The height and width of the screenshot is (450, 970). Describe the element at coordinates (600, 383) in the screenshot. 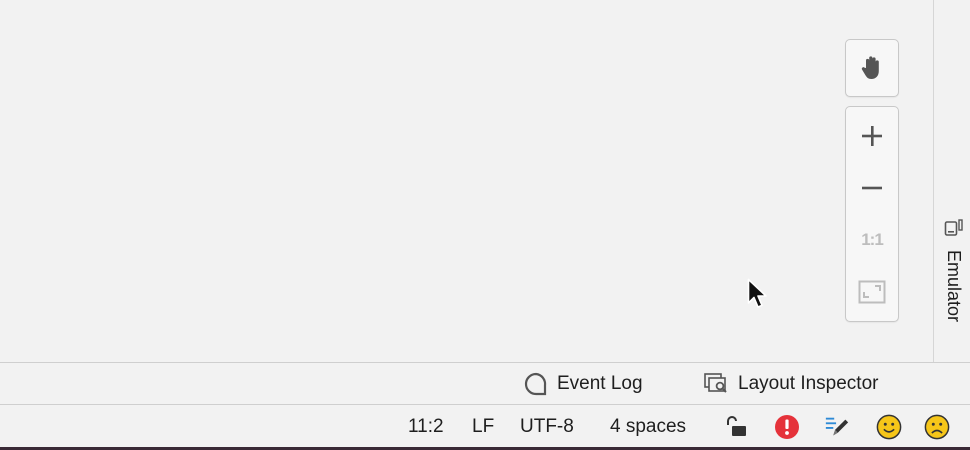

I see `event-log-label: Event Log` at that location.